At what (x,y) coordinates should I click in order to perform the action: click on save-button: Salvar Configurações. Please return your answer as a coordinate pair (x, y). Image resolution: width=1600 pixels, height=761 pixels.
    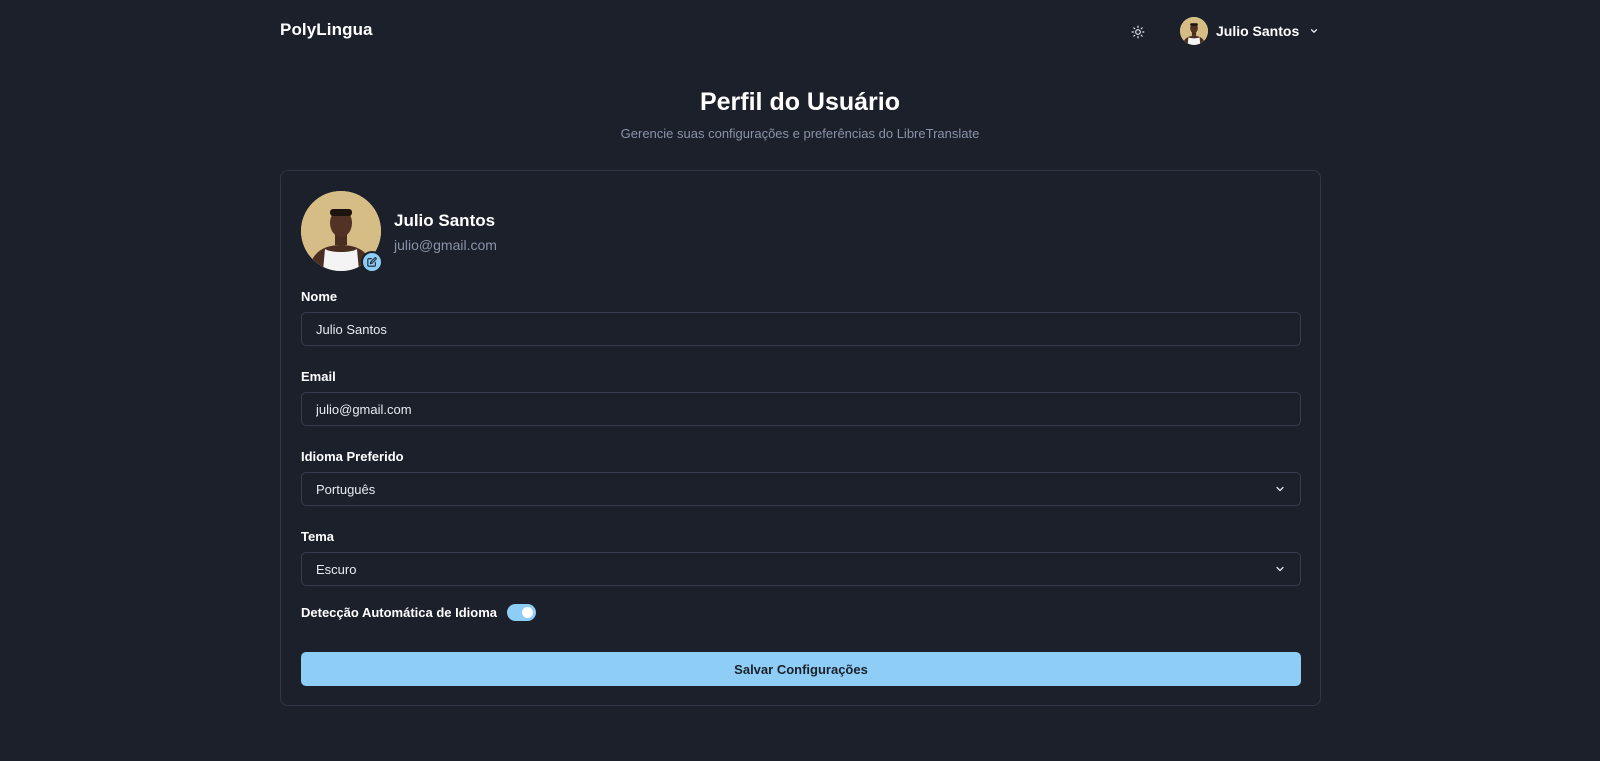
    Looking at the image, I should click on (801, 669).